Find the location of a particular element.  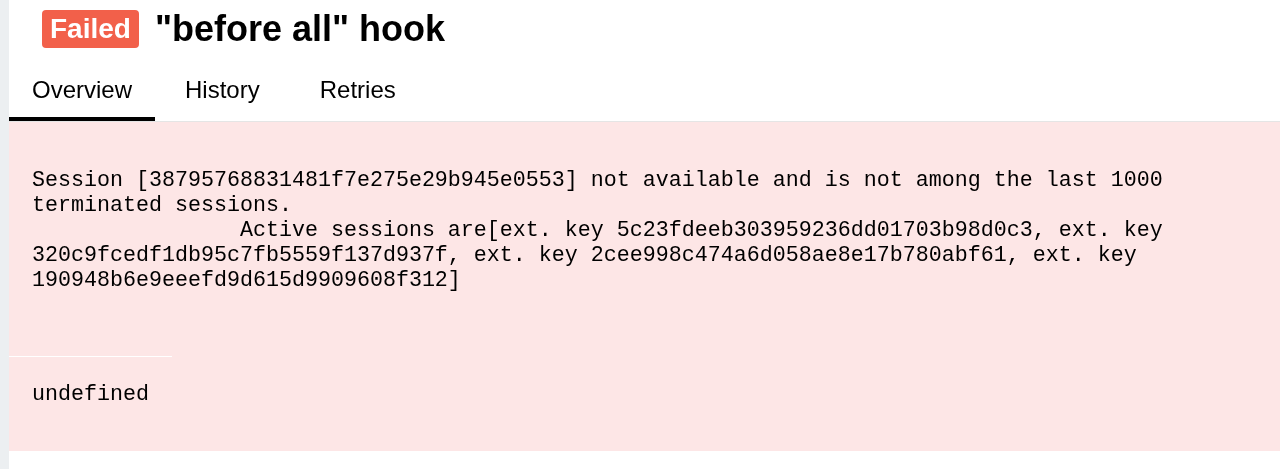

test-title: "before all" hook is located at coordinates (300, 29).